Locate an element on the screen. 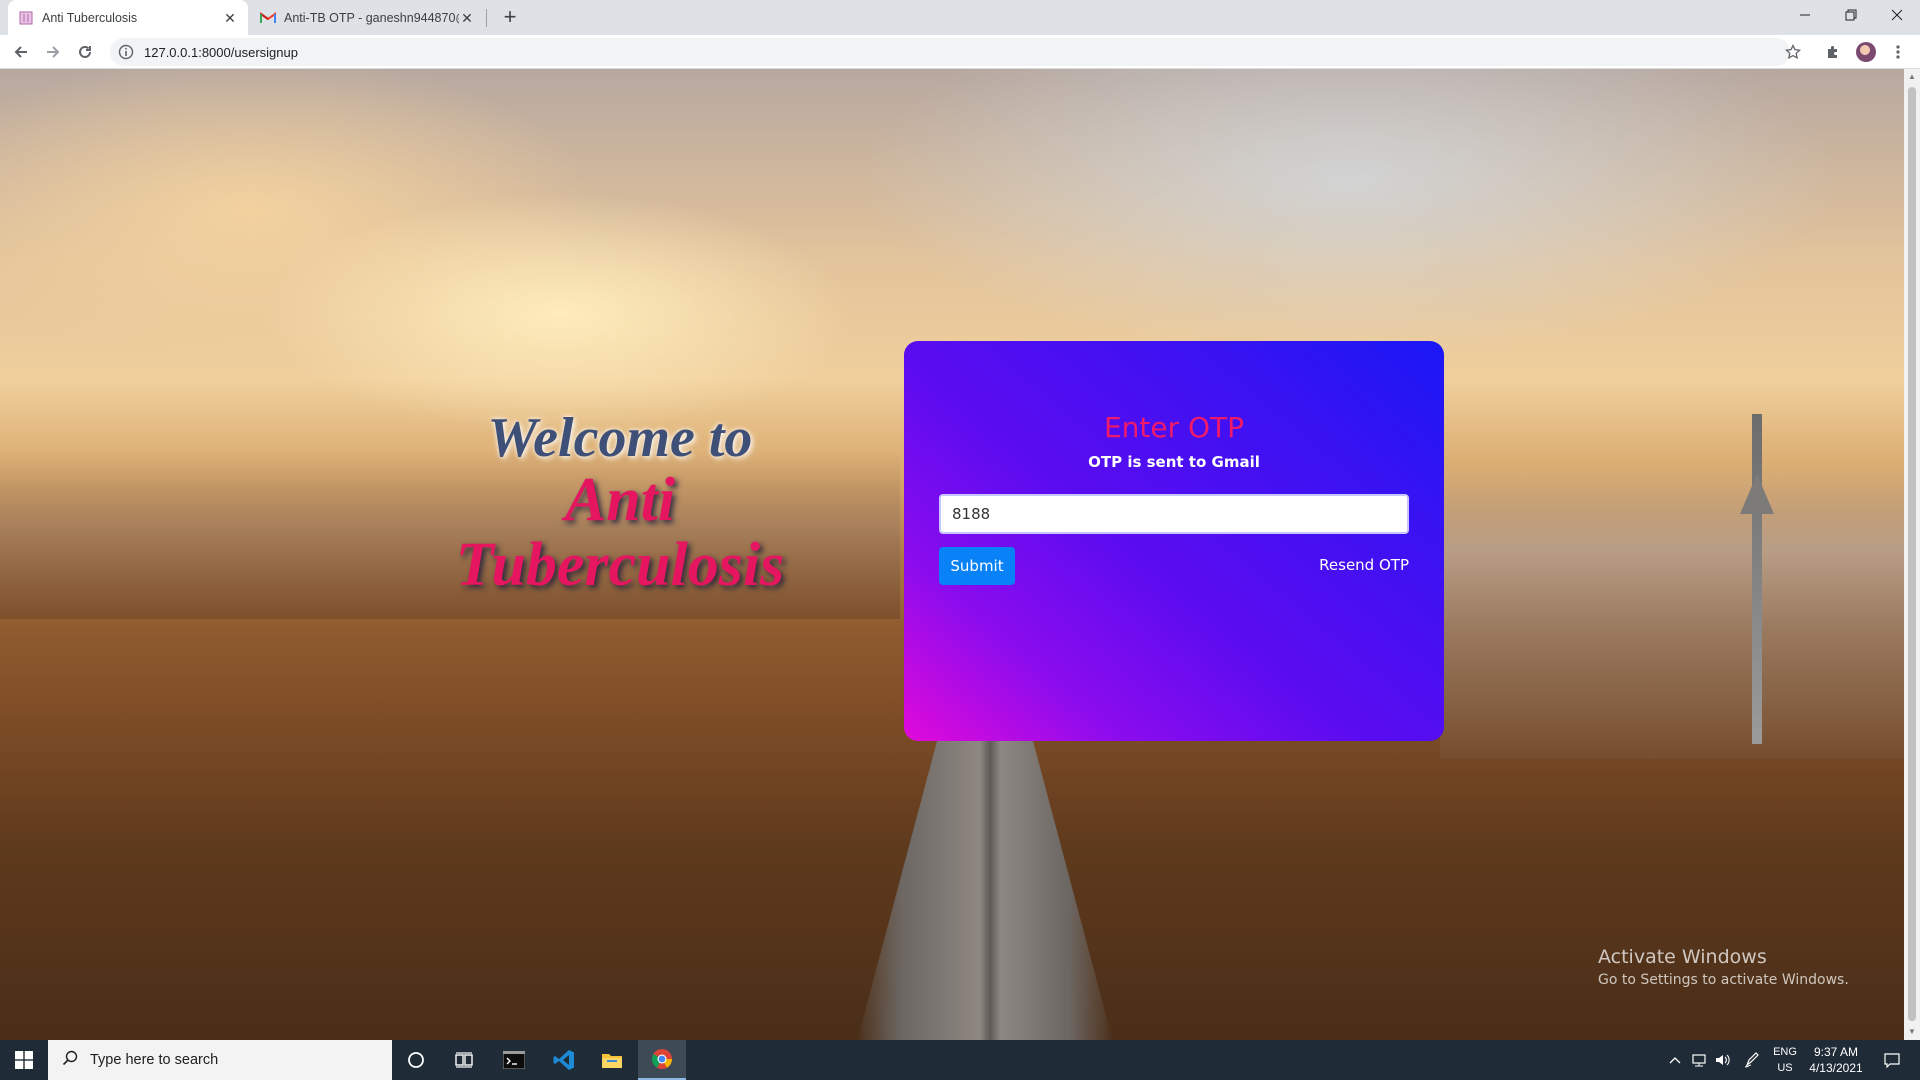  url-text: 127.0.0.1:8000/usersignup is located at coordinates (221, 52).